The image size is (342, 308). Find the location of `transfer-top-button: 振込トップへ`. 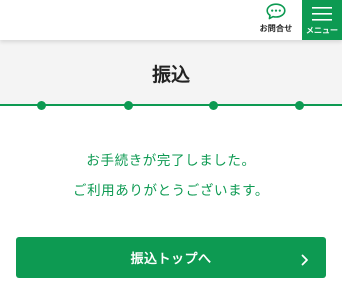

transfer-top-button: 振込トップへ is located at coordinates (171, 257).